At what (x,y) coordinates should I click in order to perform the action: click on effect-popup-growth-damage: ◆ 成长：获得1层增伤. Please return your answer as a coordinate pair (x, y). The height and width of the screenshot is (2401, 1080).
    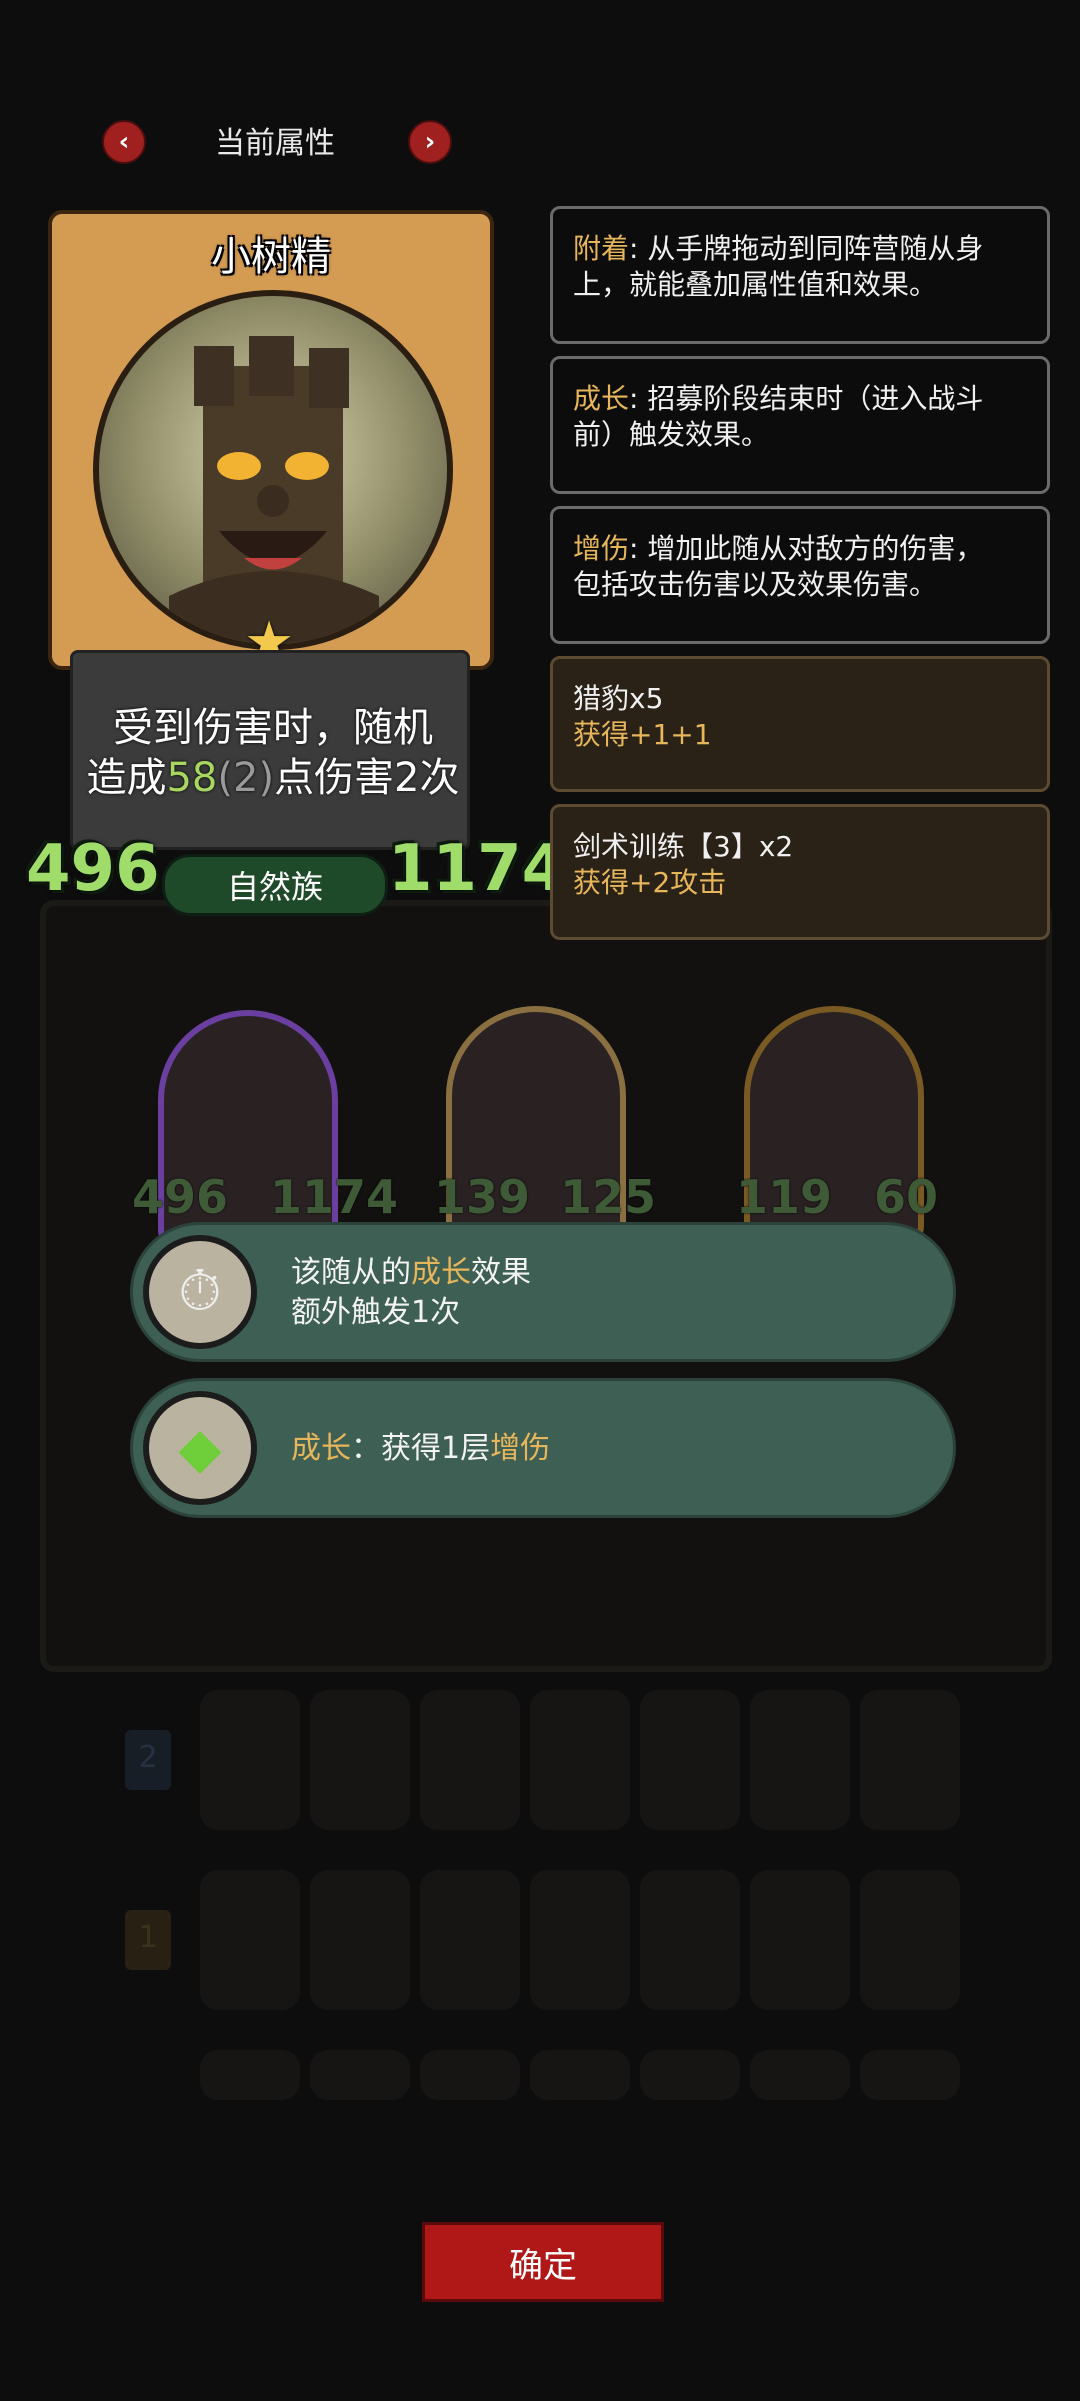
    Looking at the image, I should click on (543, 1448).